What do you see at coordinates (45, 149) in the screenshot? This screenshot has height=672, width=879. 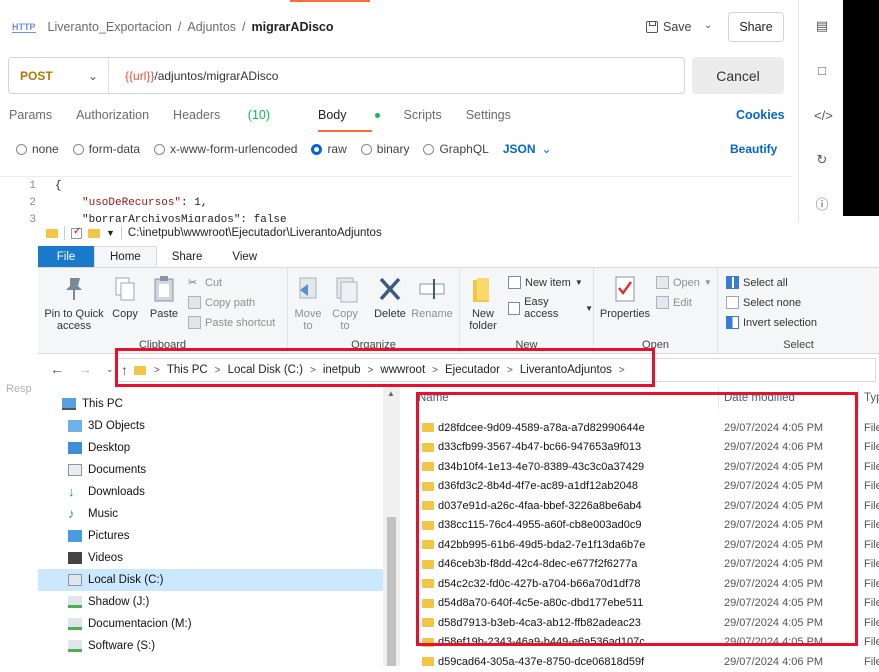 I see `radio-label: none` at bounding box center [45, 149].